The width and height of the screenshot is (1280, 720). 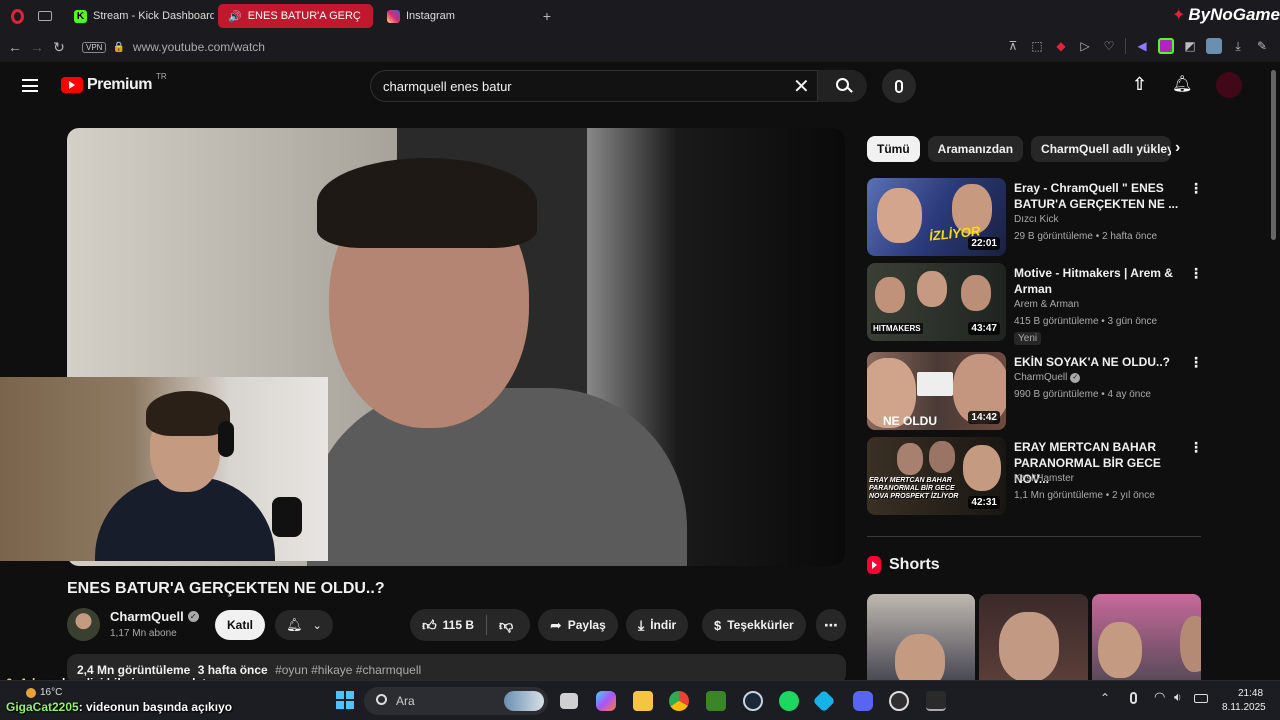 I want to click on weather-widget: 16°C, so click(x=44, y=692).